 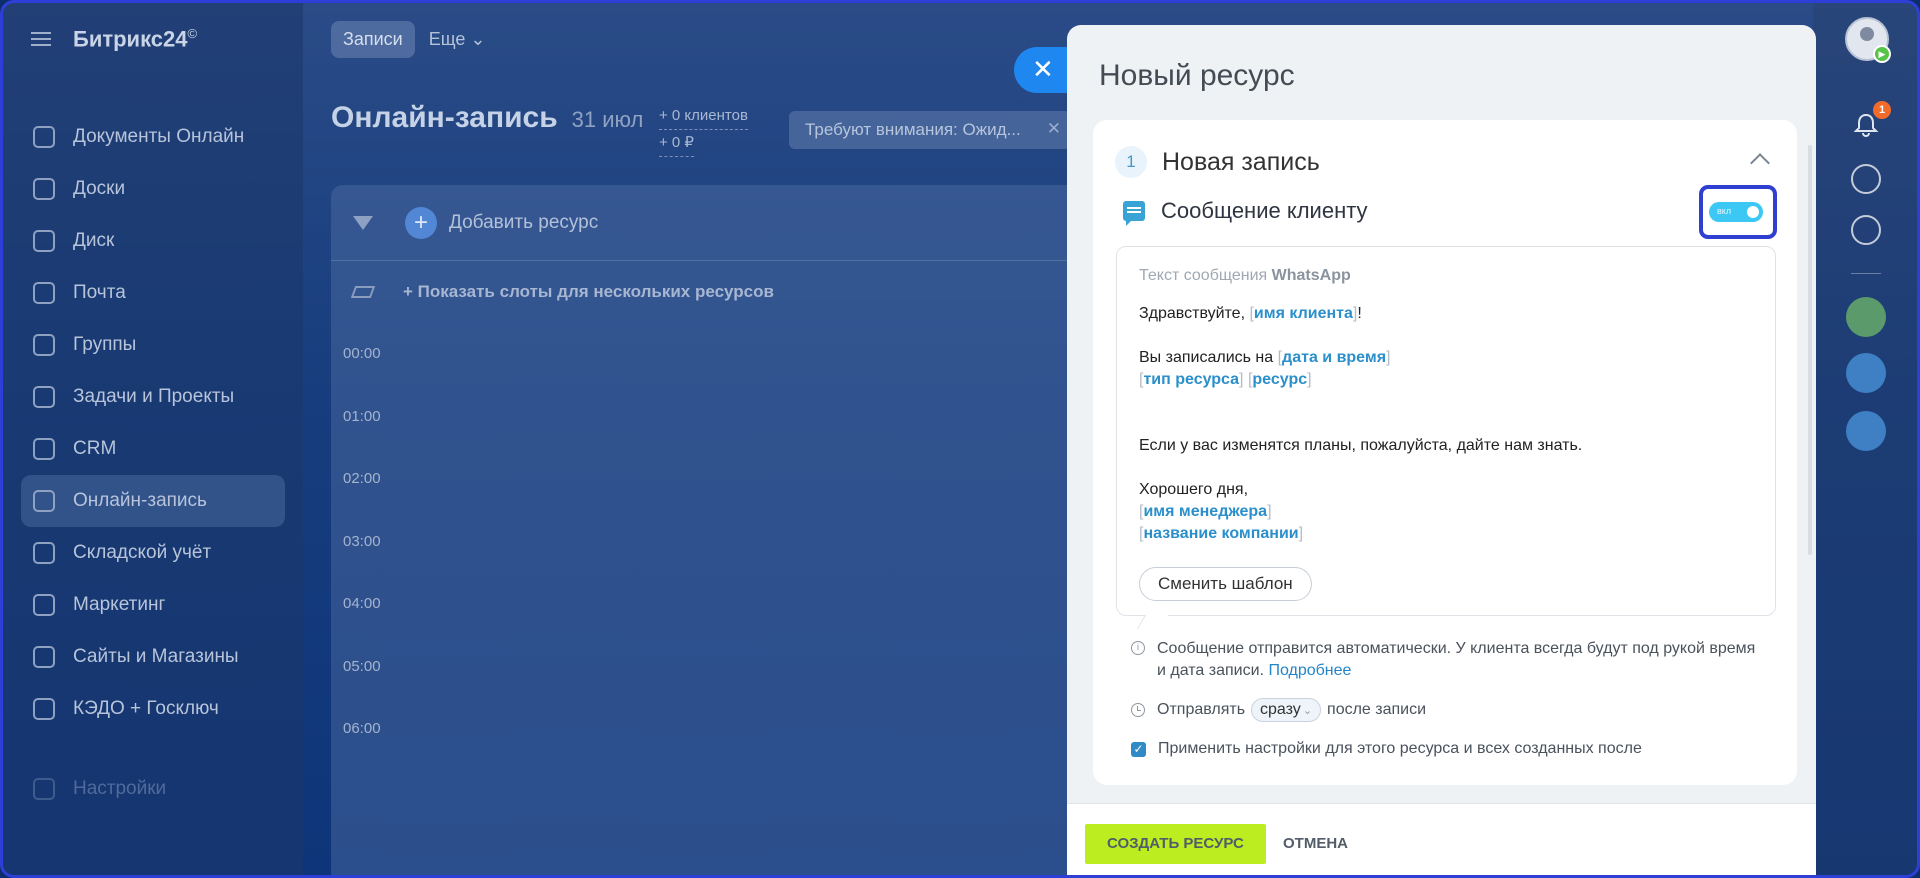 I want to click on manager-line: [имя менеджера], so click(x=1205, y=511).